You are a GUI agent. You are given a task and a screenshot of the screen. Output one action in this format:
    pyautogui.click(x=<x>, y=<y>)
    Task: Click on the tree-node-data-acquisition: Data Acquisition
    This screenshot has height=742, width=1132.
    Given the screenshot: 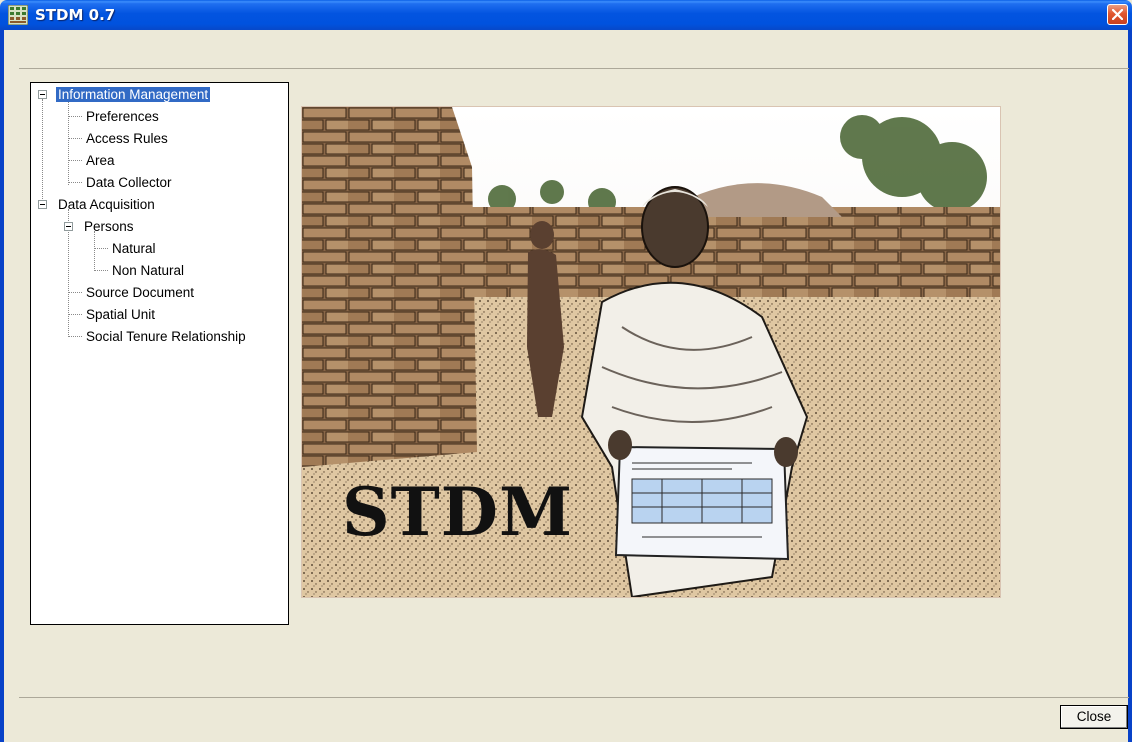 What is the action you would take?
    pyautogui.click(x=106, y=205)
    